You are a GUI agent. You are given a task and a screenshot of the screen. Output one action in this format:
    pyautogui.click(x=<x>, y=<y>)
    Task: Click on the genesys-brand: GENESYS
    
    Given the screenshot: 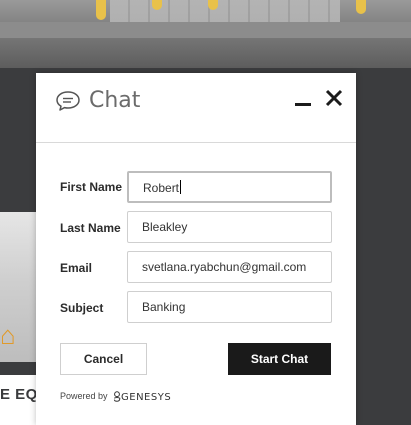 What is the action you would take?
    pyautogui.click(x=146, y=397)
    